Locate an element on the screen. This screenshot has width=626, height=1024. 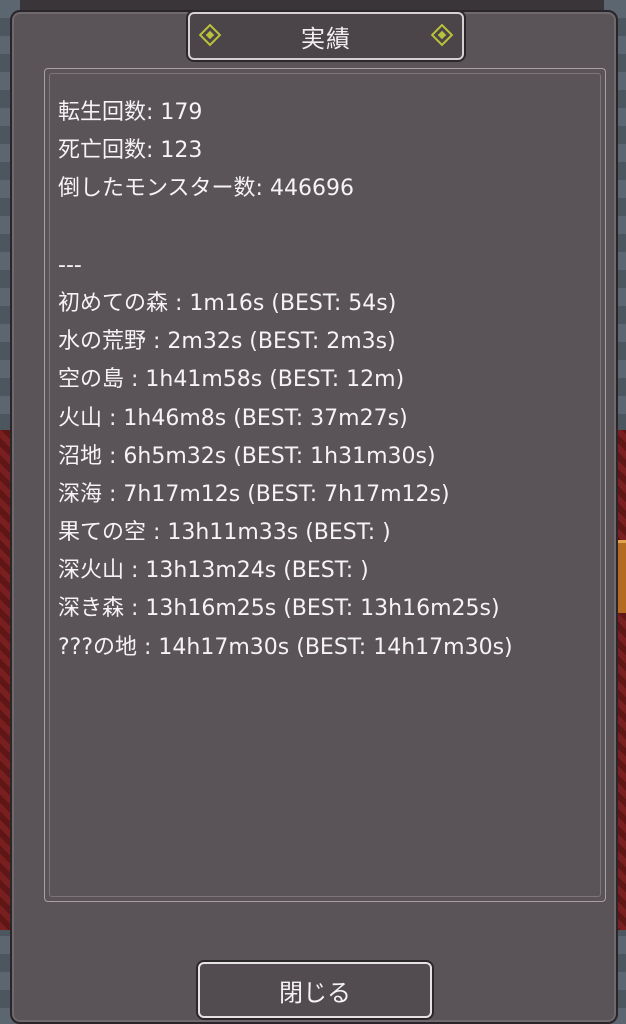
reincarnation-count: 転生回数: 179 is located at coordinates (130, 112).